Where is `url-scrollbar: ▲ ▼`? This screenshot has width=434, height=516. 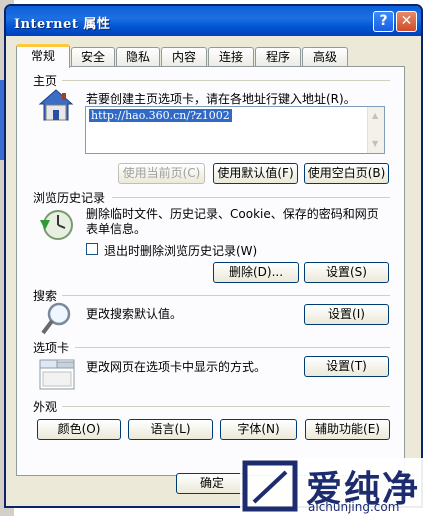 url-scrollbar: ▲ ▼ is located at coordinates (375, 130).